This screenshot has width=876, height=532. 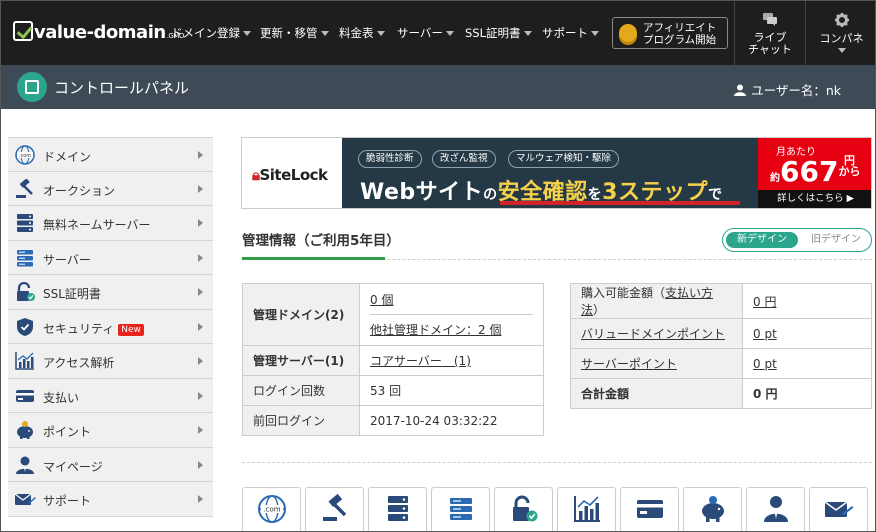 I want to click on price-value: 667, so click(x=809, y=171).